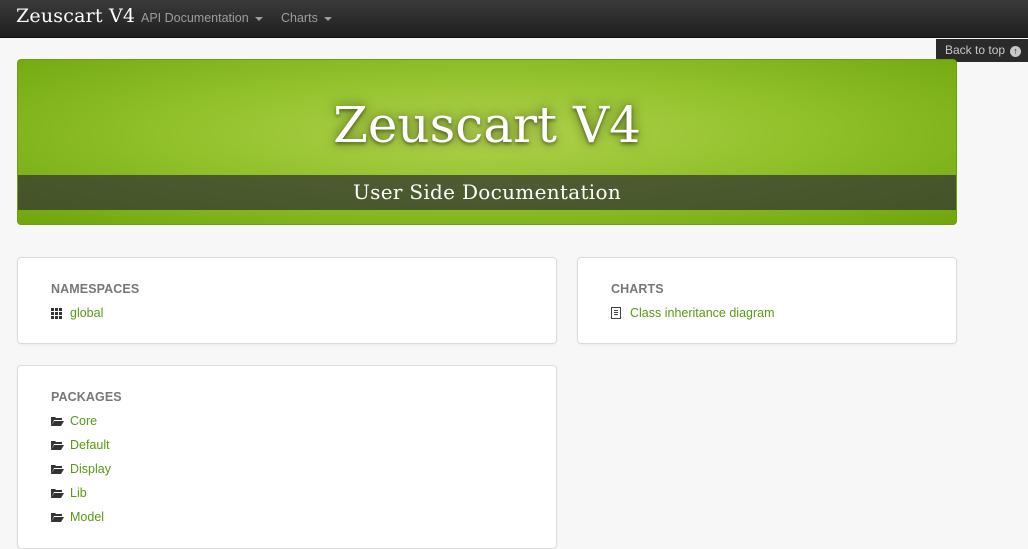 This screenshot has width=1028, height=549. I want to click on namespace-link: global, so click(86, 313).